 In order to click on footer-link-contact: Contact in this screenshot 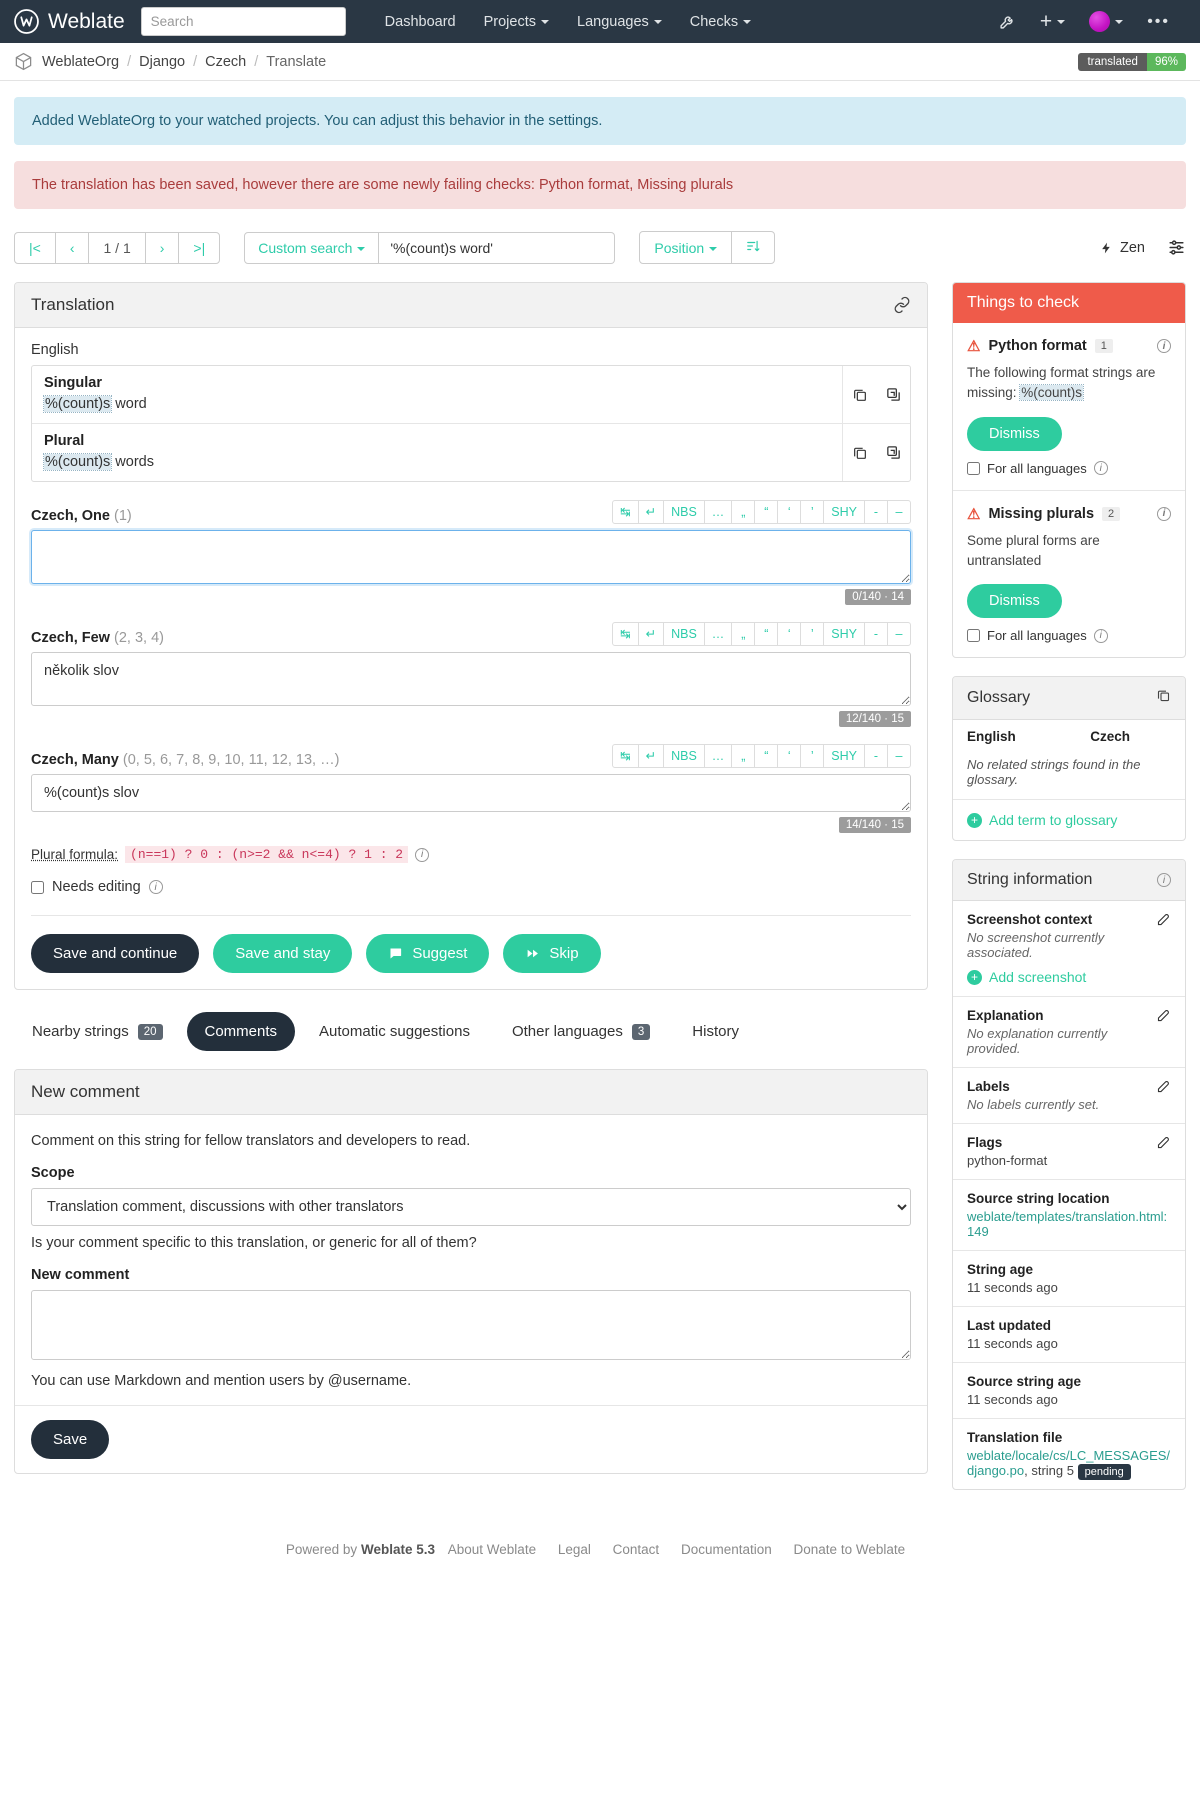, I will do `click(636, 1549)`.